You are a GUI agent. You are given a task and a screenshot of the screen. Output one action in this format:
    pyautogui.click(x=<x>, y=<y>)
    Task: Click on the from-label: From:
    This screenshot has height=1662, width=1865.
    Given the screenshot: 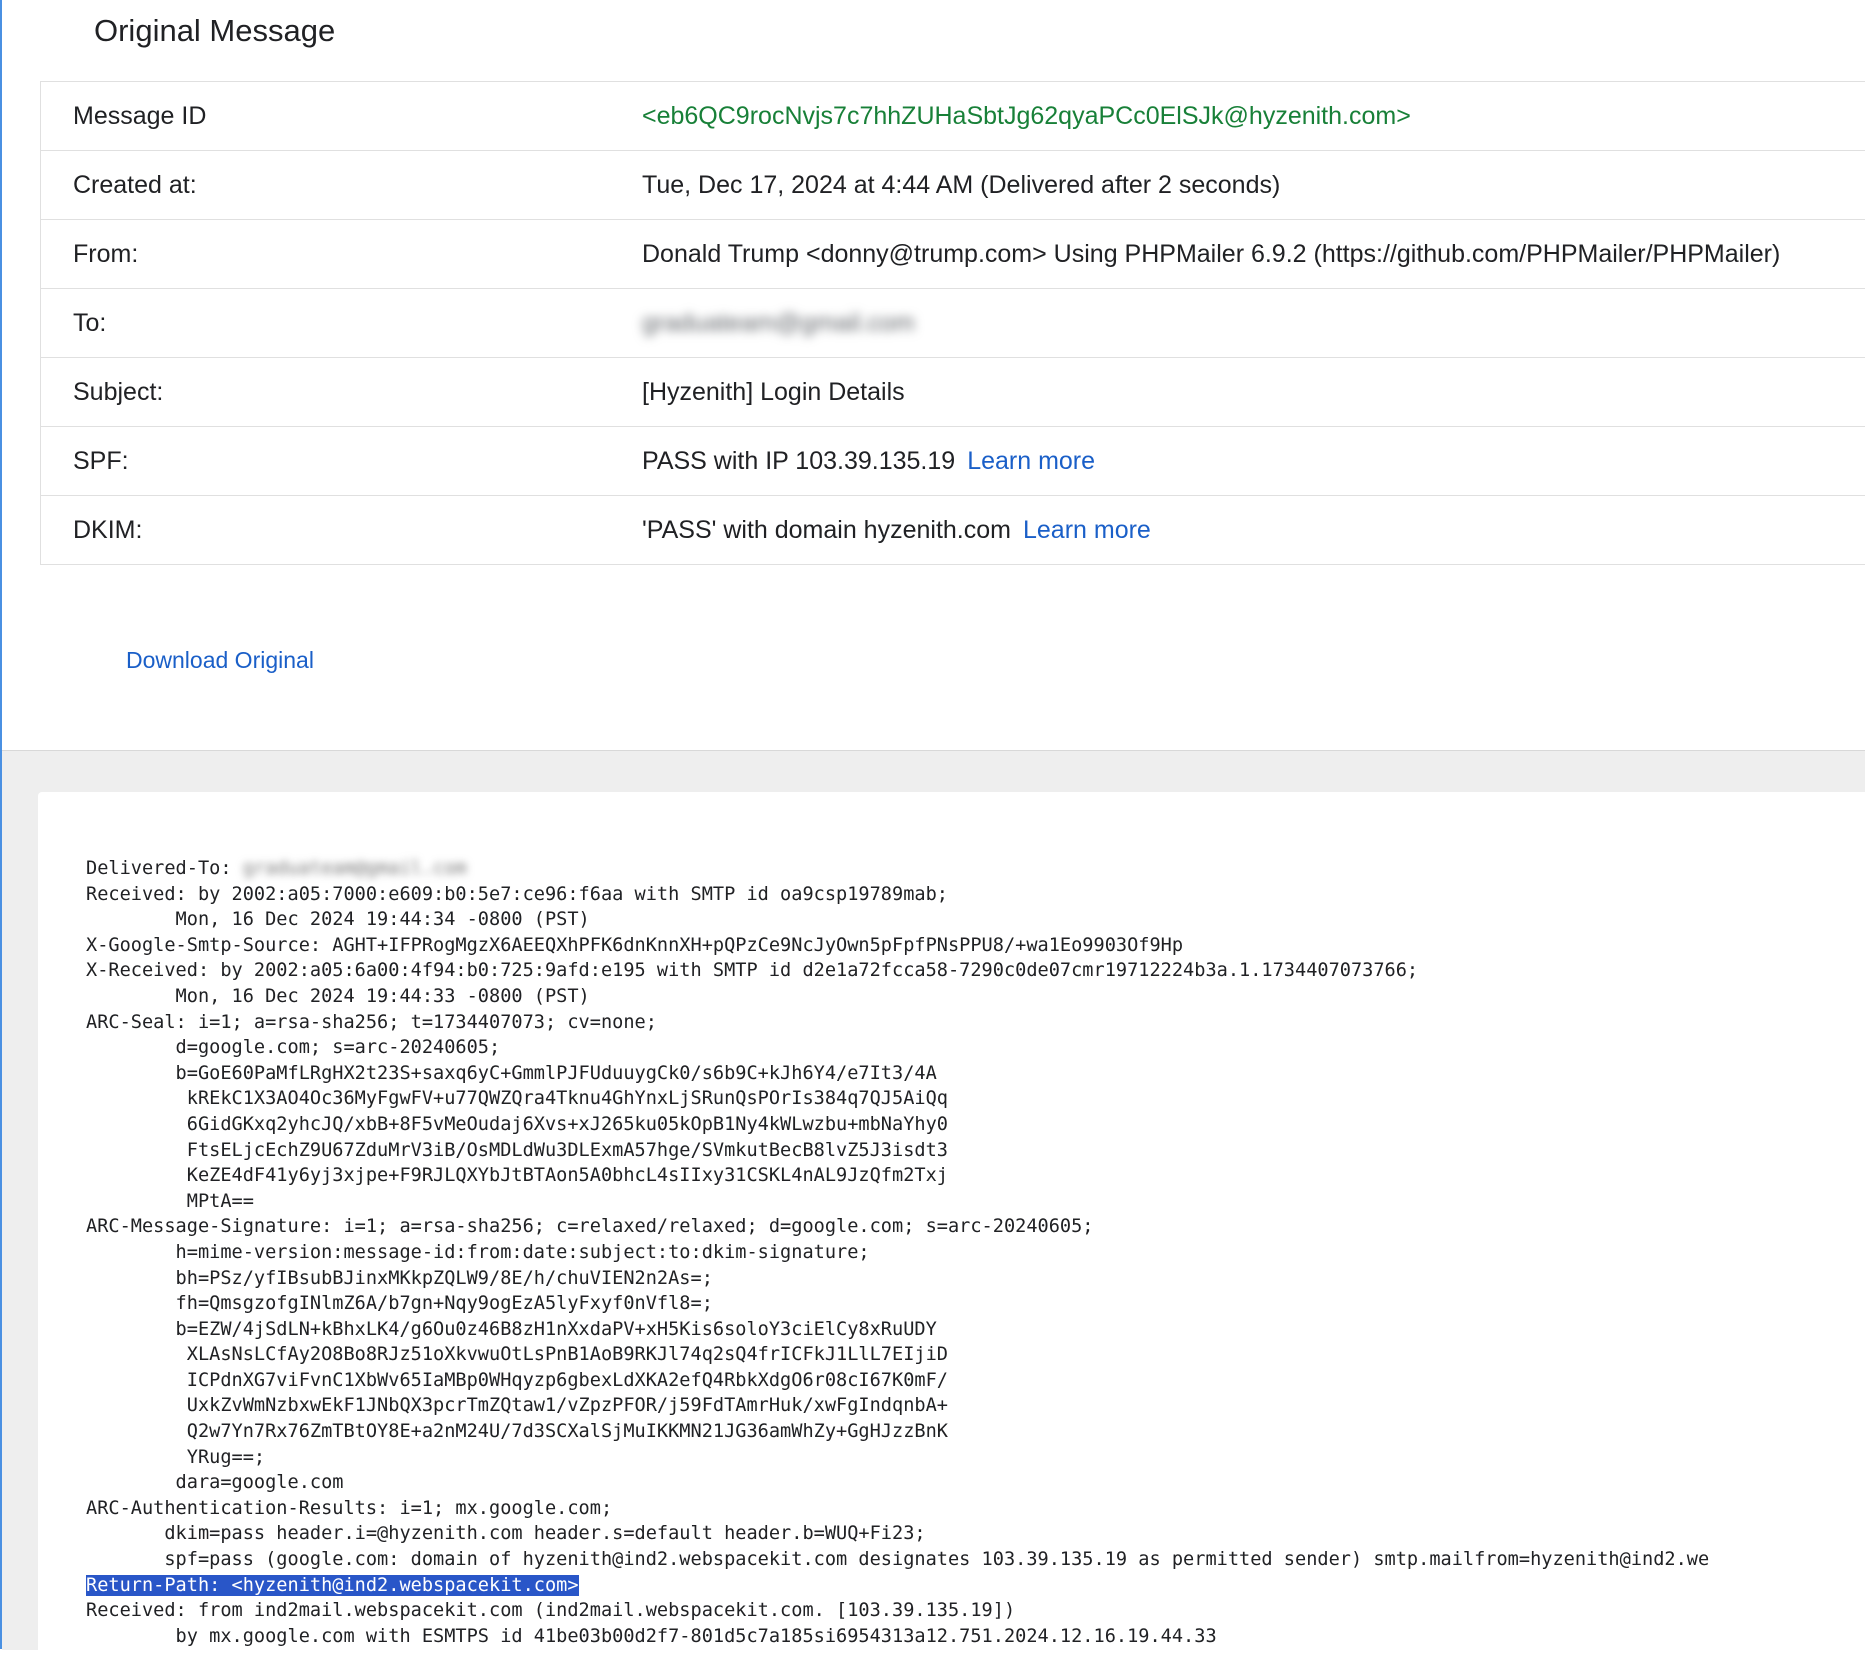 What is the action you would take?
    pyautogui.click(x=342, y=254)
    